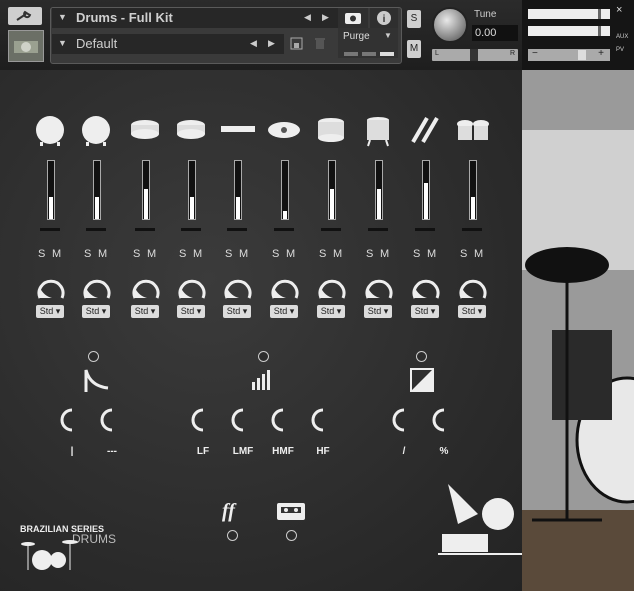  What do you see at coordinates (168, 44) in the screenshot?
I see `preset-row: ▼ Default ◀ ▶` at bounding box center [168, 44].